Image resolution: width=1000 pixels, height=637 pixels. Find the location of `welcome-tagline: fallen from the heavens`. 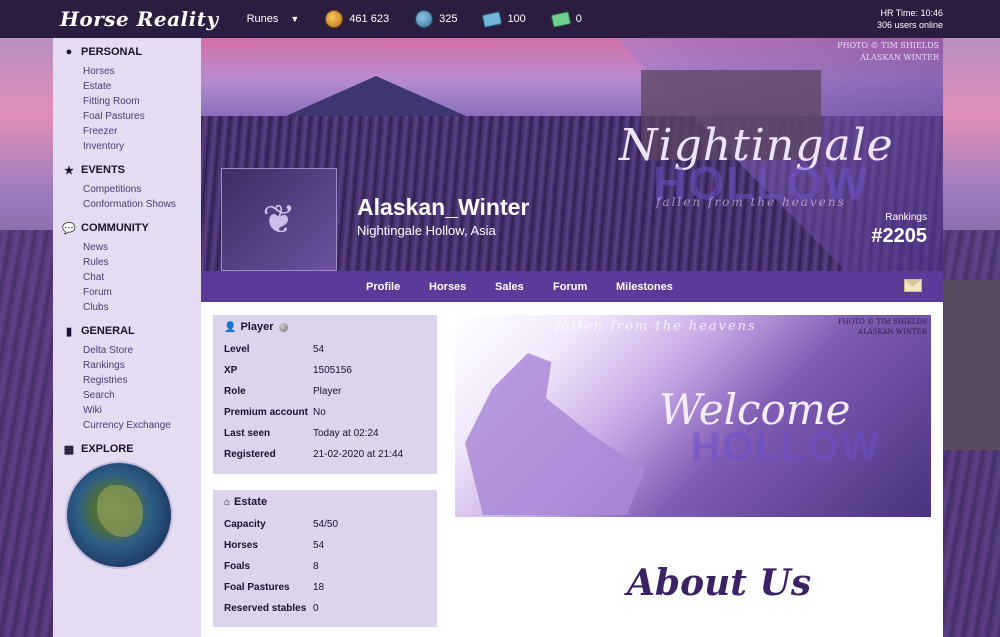

welcome-tagline: fallen from the heavens is located at coordinates (656, 326).